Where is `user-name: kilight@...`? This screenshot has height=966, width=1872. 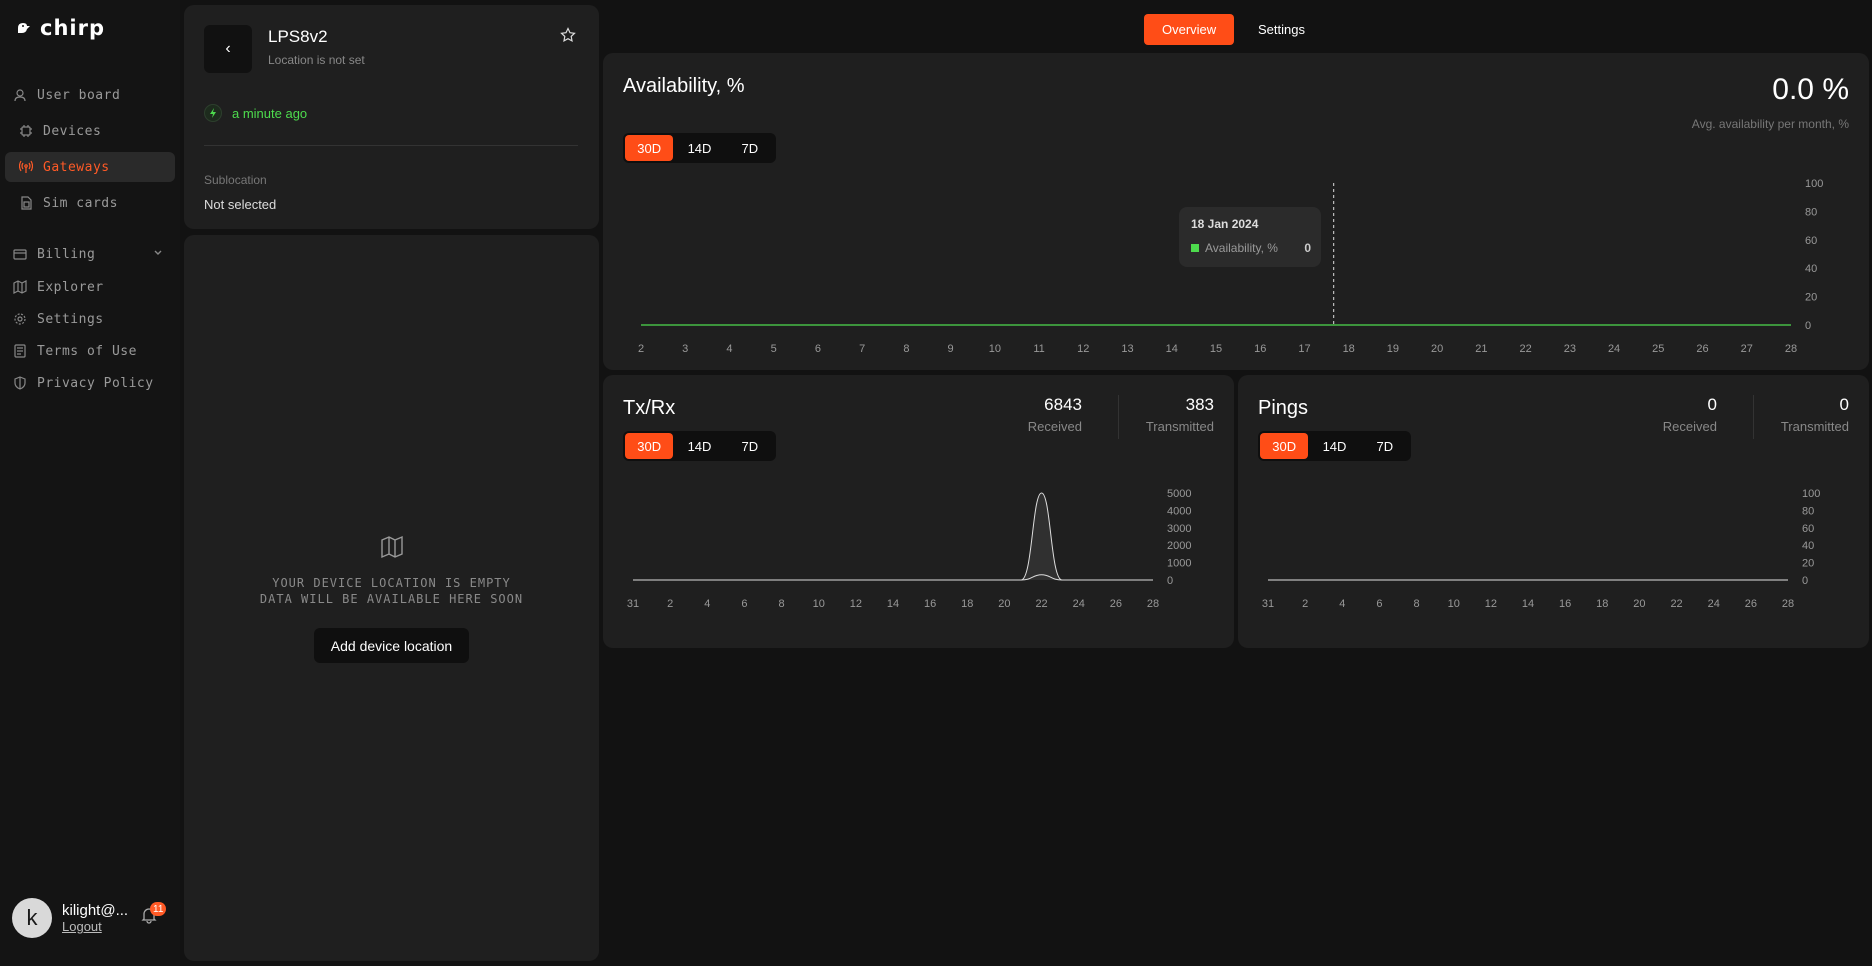 user-name: kilight@... is located at coordinates (95, 910).